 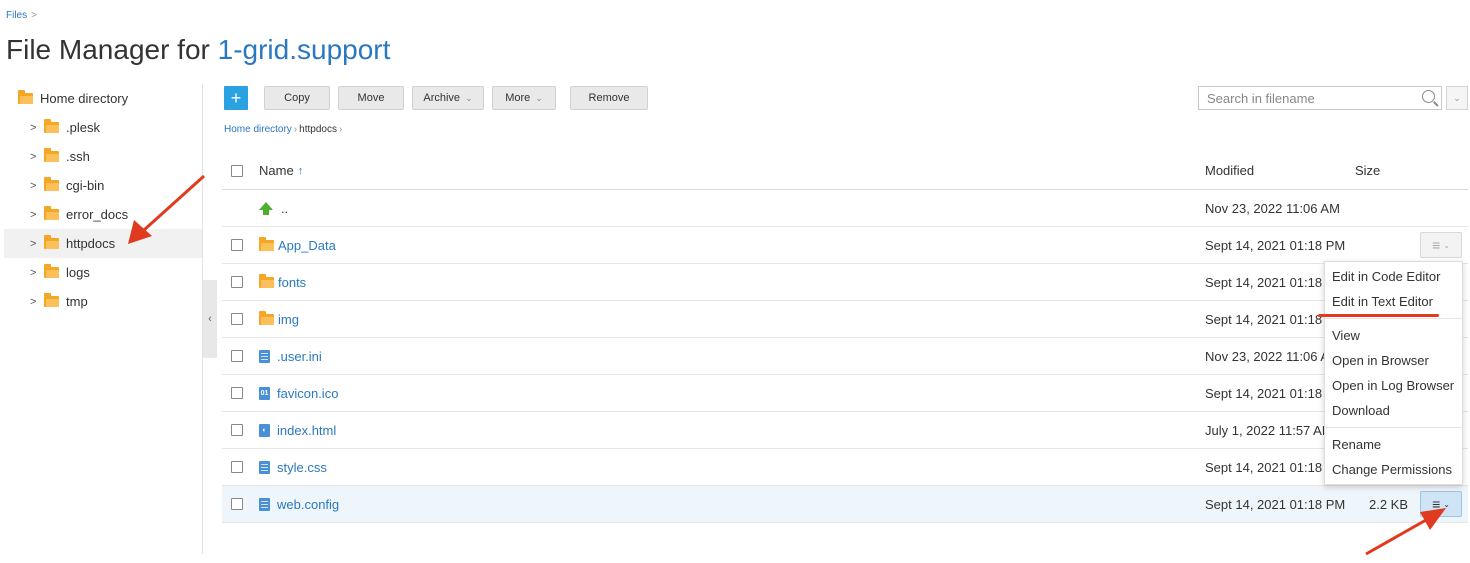 I want to click on search-input: Search in filename, so click(x=1320, y=98).